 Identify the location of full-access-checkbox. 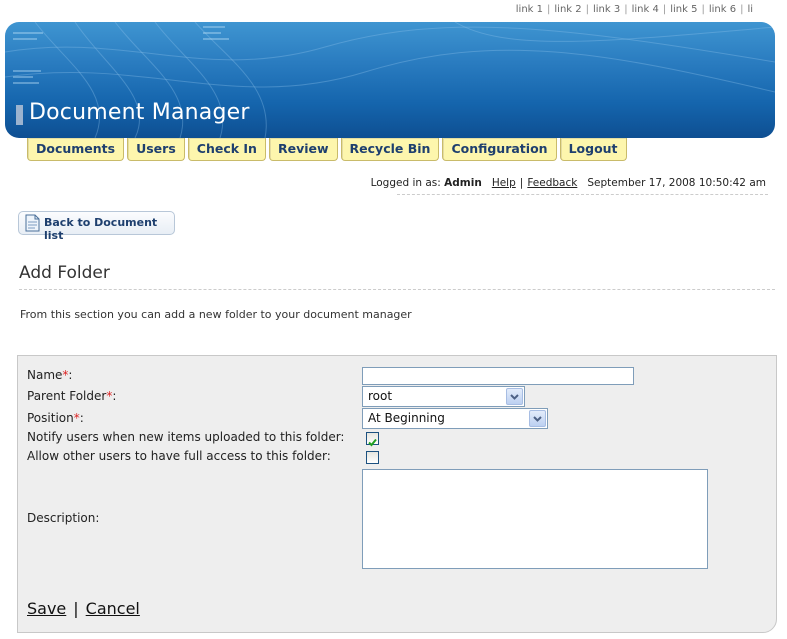
(372, 457).